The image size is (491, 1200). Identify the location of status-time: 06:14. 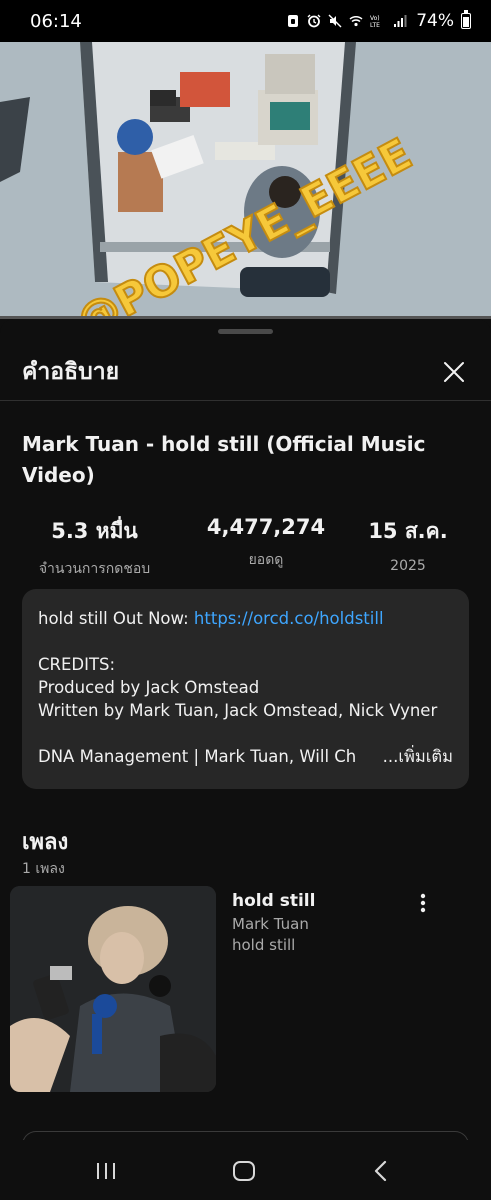
(56, 21).